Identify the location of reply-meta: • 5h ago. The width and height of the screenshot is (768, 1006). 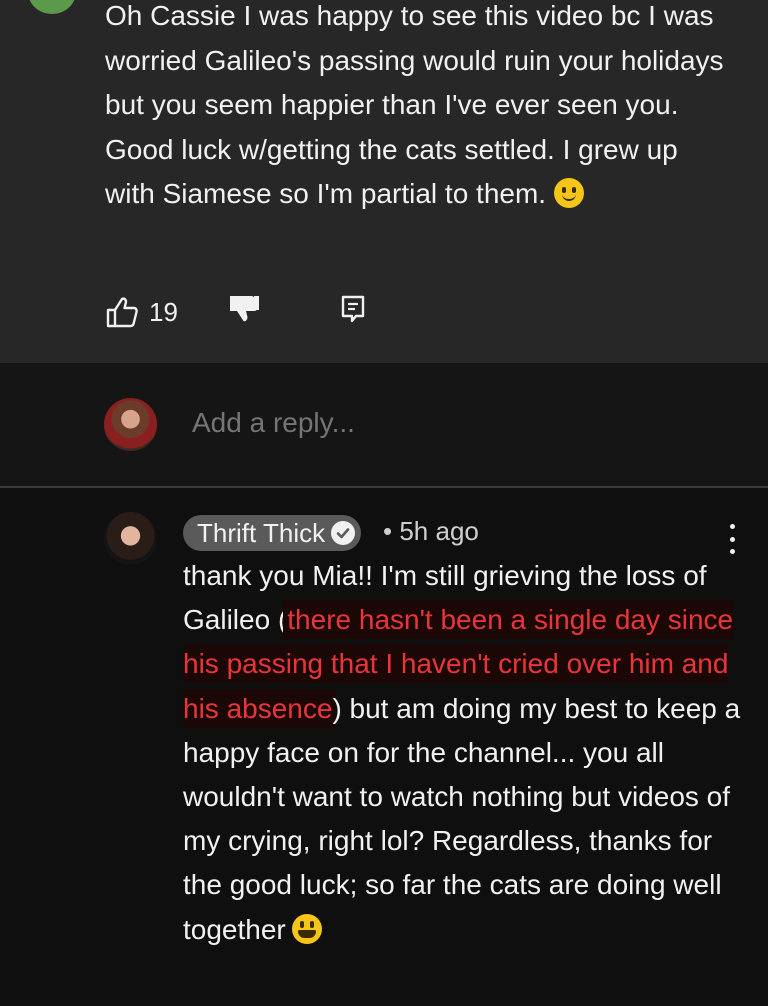
(431, 531).